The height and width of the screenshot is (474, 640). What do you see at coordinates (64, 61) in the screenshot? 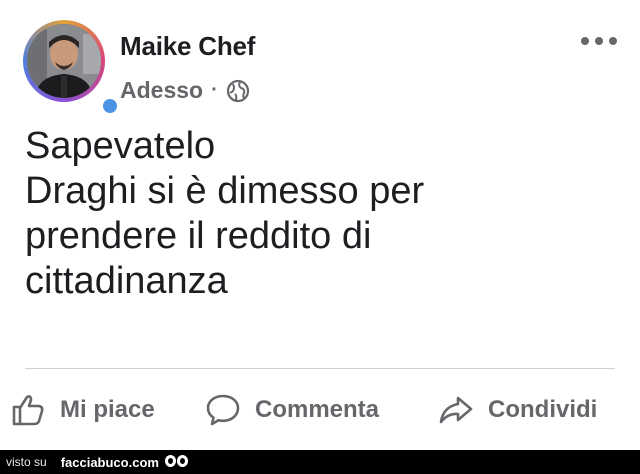
I see `avatar-photo` at bounding box center [64, 61].